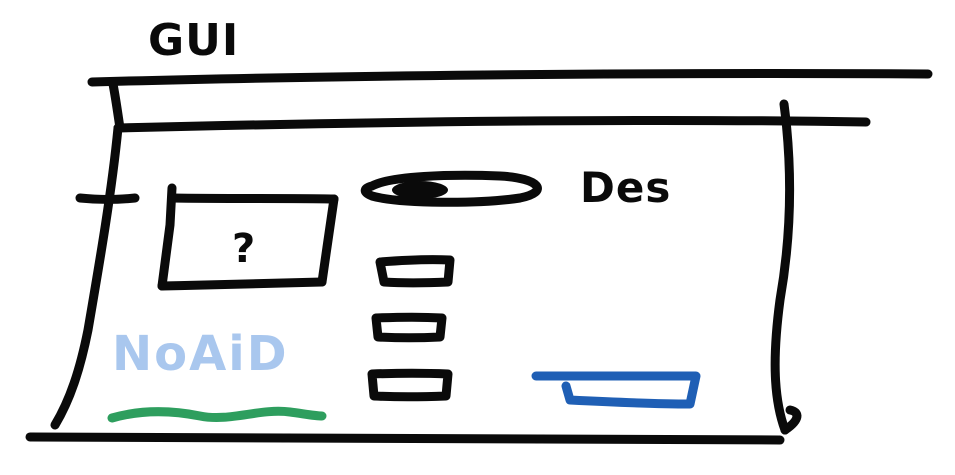 The width and height of the screenshot is (955, 475). Describe the element at coordinates (217, 414) in the screenshot. I see `green-underline` at that location.